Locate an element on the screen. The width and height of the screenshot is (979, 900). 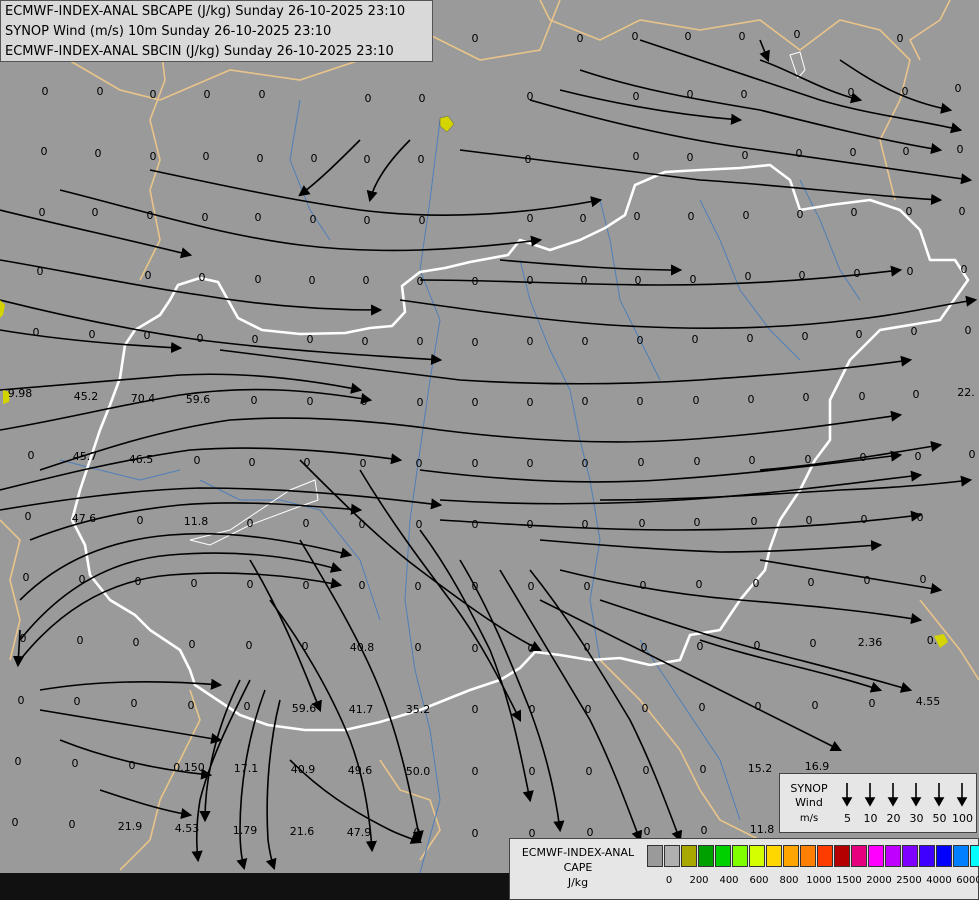
grid-value: 0.150 is located at coordinates (189, 767).